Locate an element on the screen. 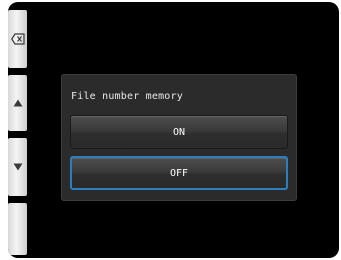 This screenshot has width=341, height=260. up-arrow-icon is located at coordinates (17, 103).